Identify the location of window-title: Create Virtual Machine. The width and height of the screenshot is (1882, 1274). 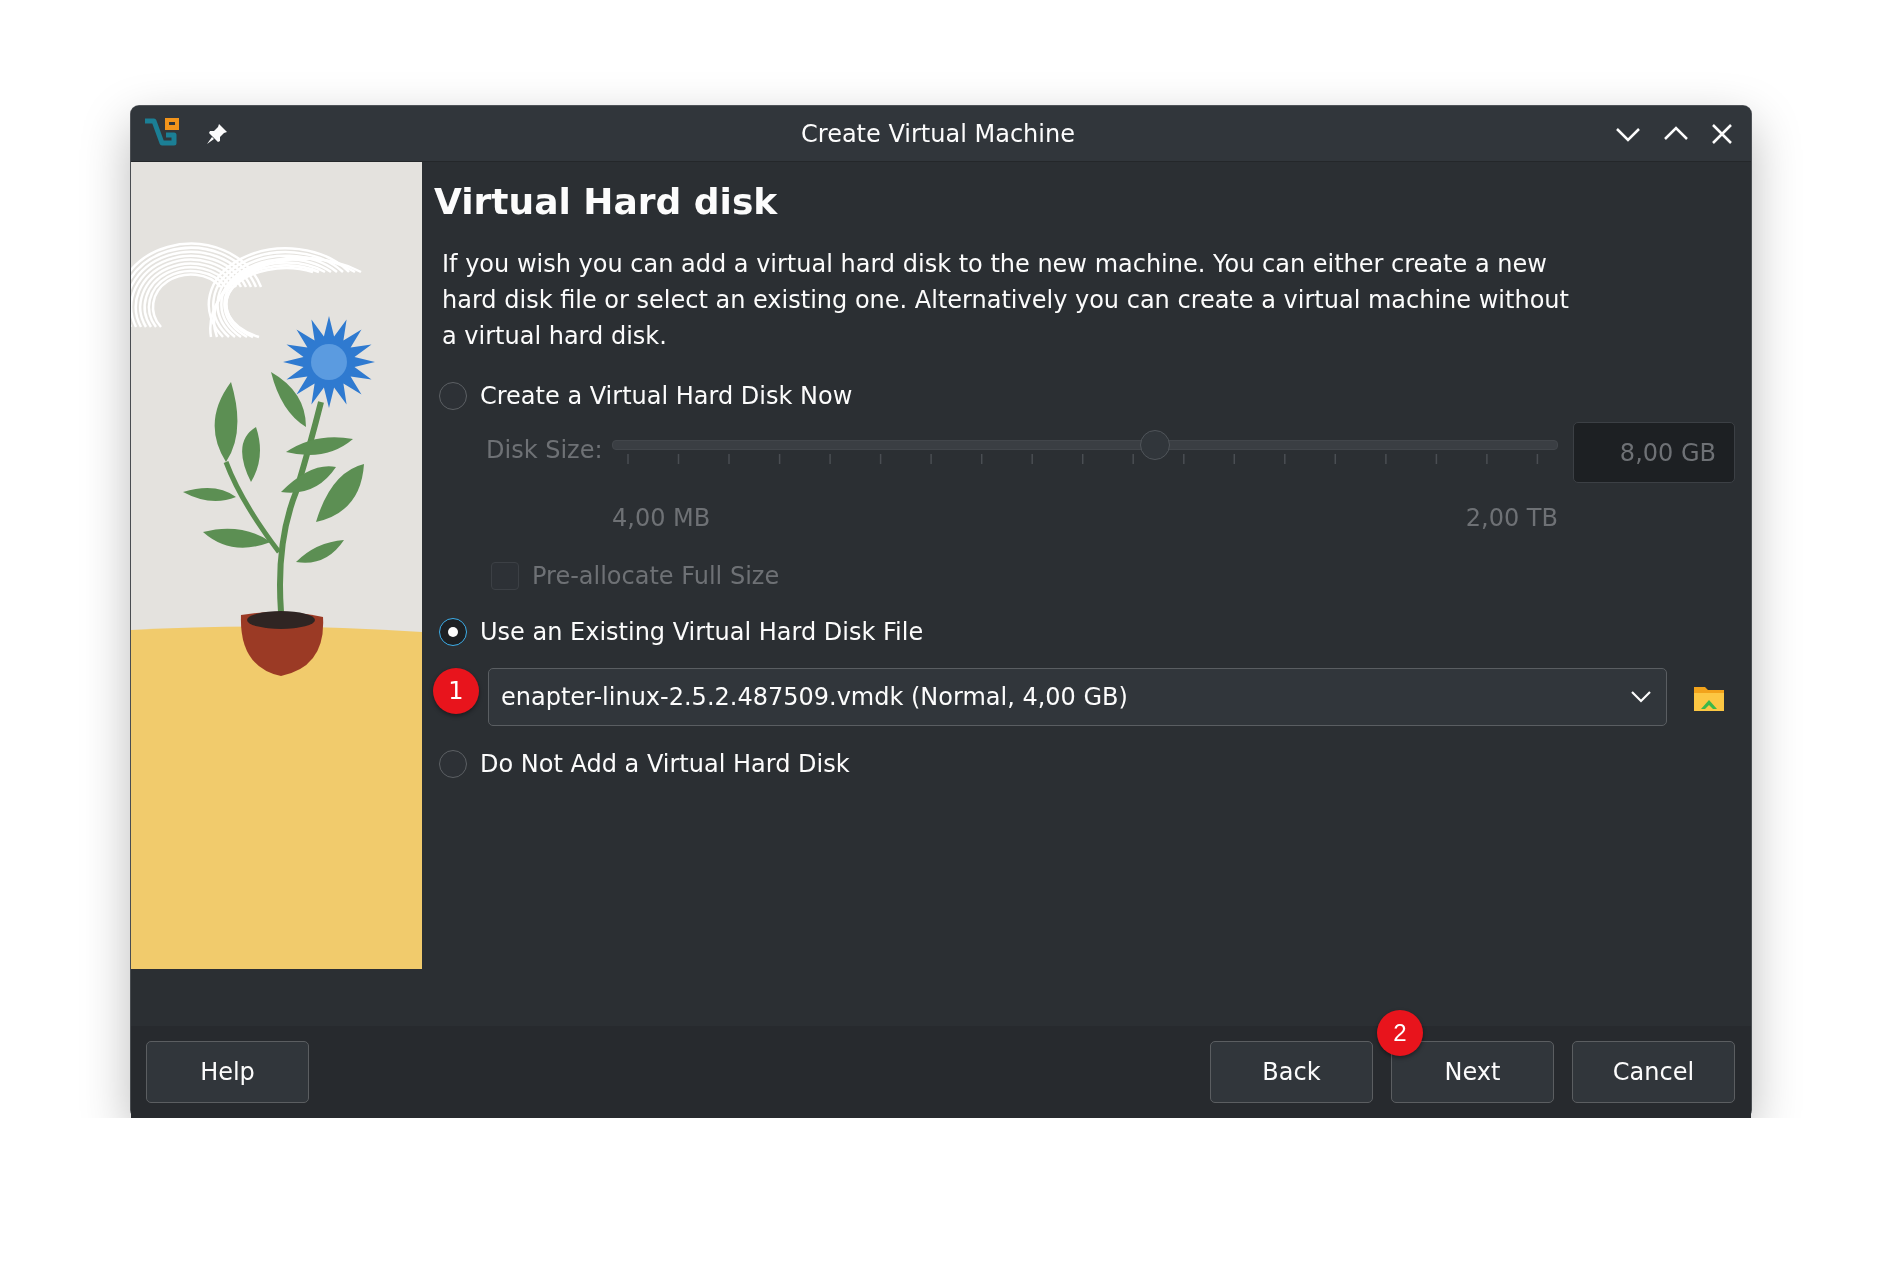
(938, 133).